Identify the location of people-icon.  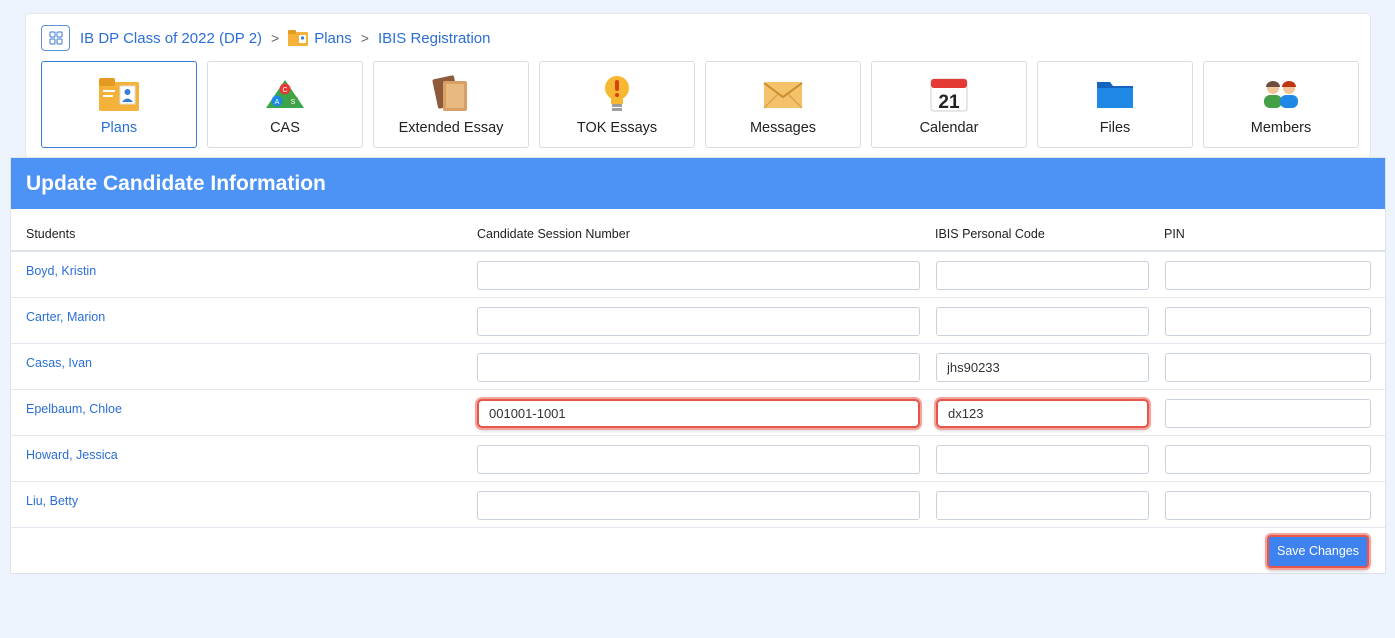
(1281, 94).